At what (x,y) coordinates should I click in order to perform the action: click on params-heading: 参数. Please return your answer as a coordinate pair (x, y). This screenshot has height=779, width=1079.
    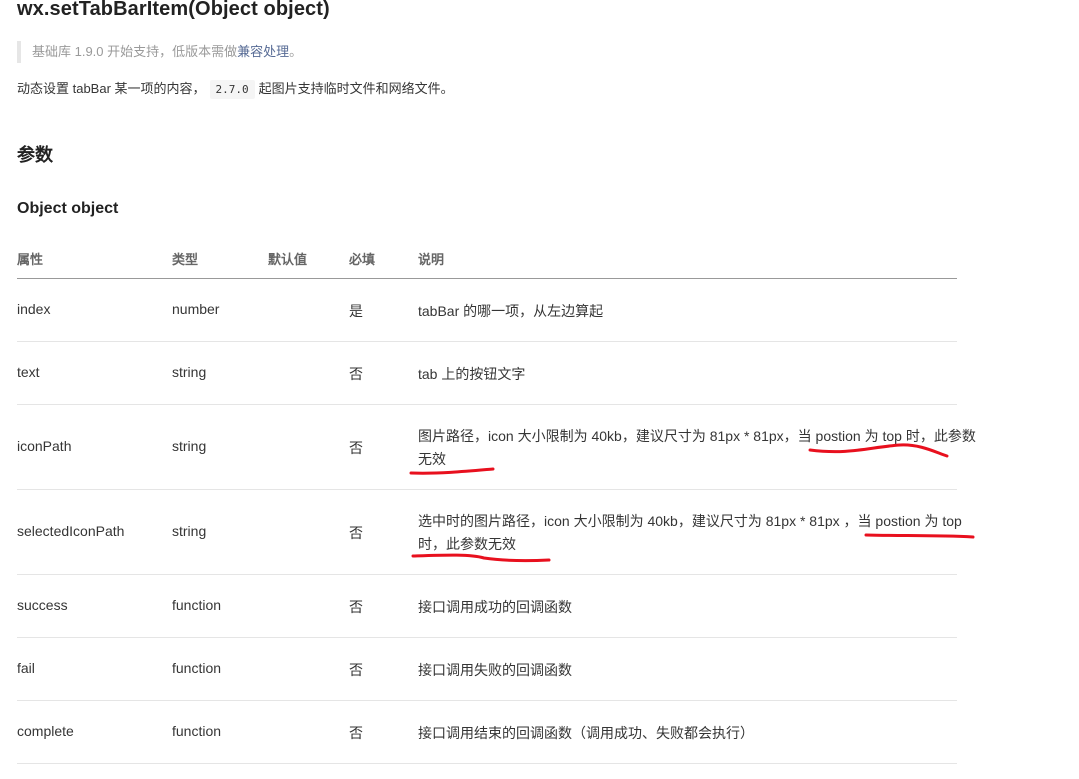
    Looking at the image, I should click on (35, 155).